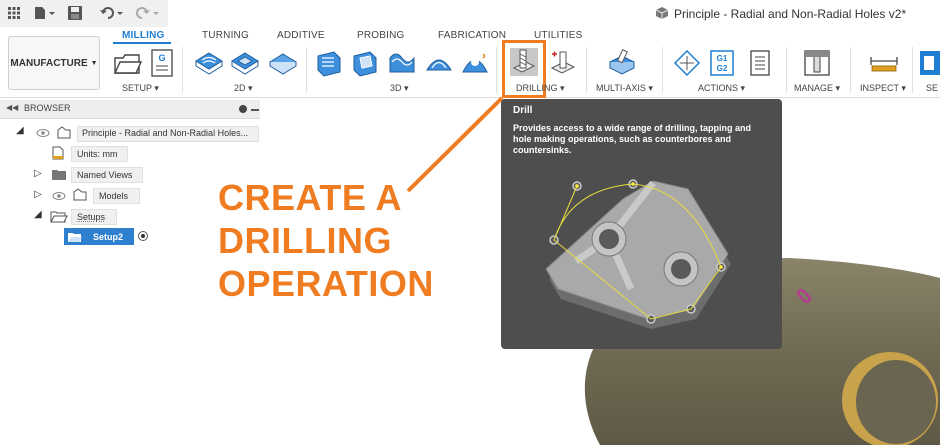 The image size is (940, 445). Describe the element at coordinates (310, 197) in the screenshot. I see `annotation-line-1: CREATE A` at that location.